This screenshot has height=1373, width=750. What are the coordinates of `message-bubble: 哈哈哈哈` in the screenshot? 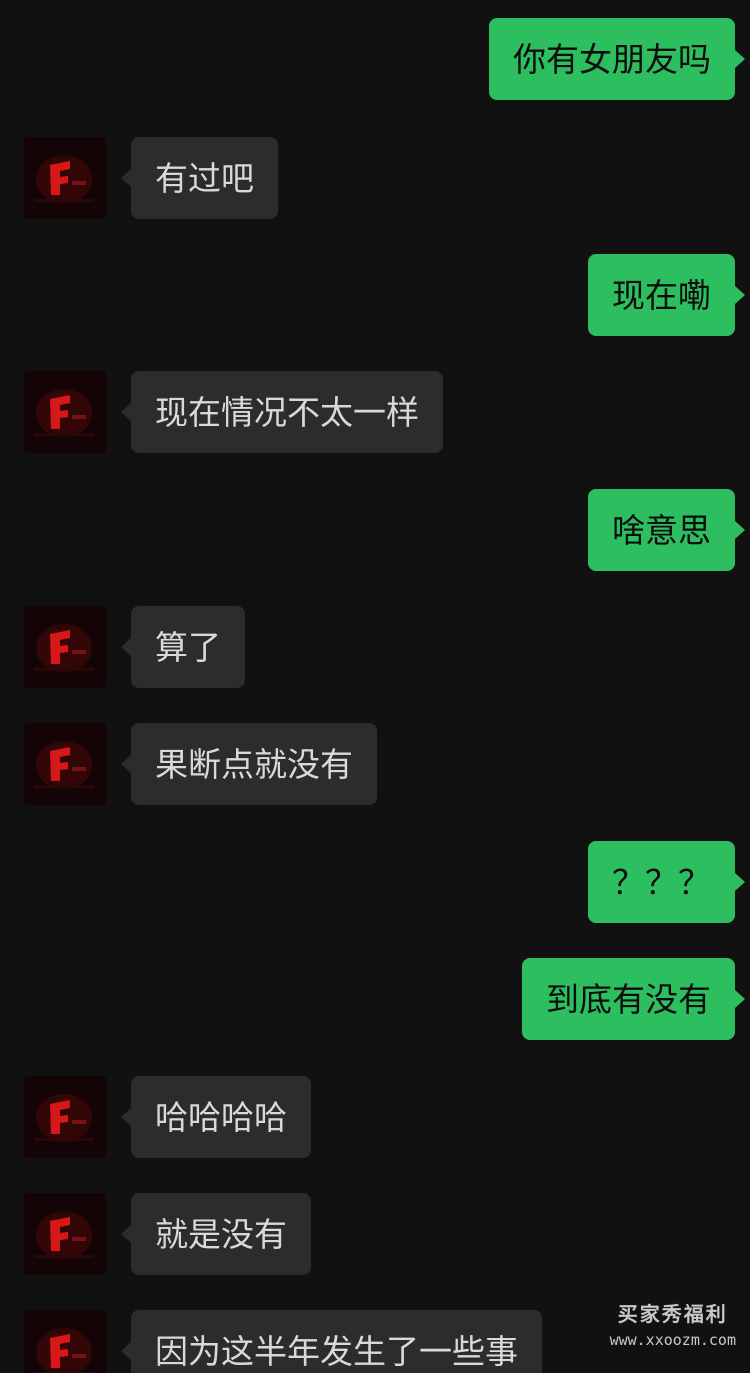 It's located at (221, 1117).